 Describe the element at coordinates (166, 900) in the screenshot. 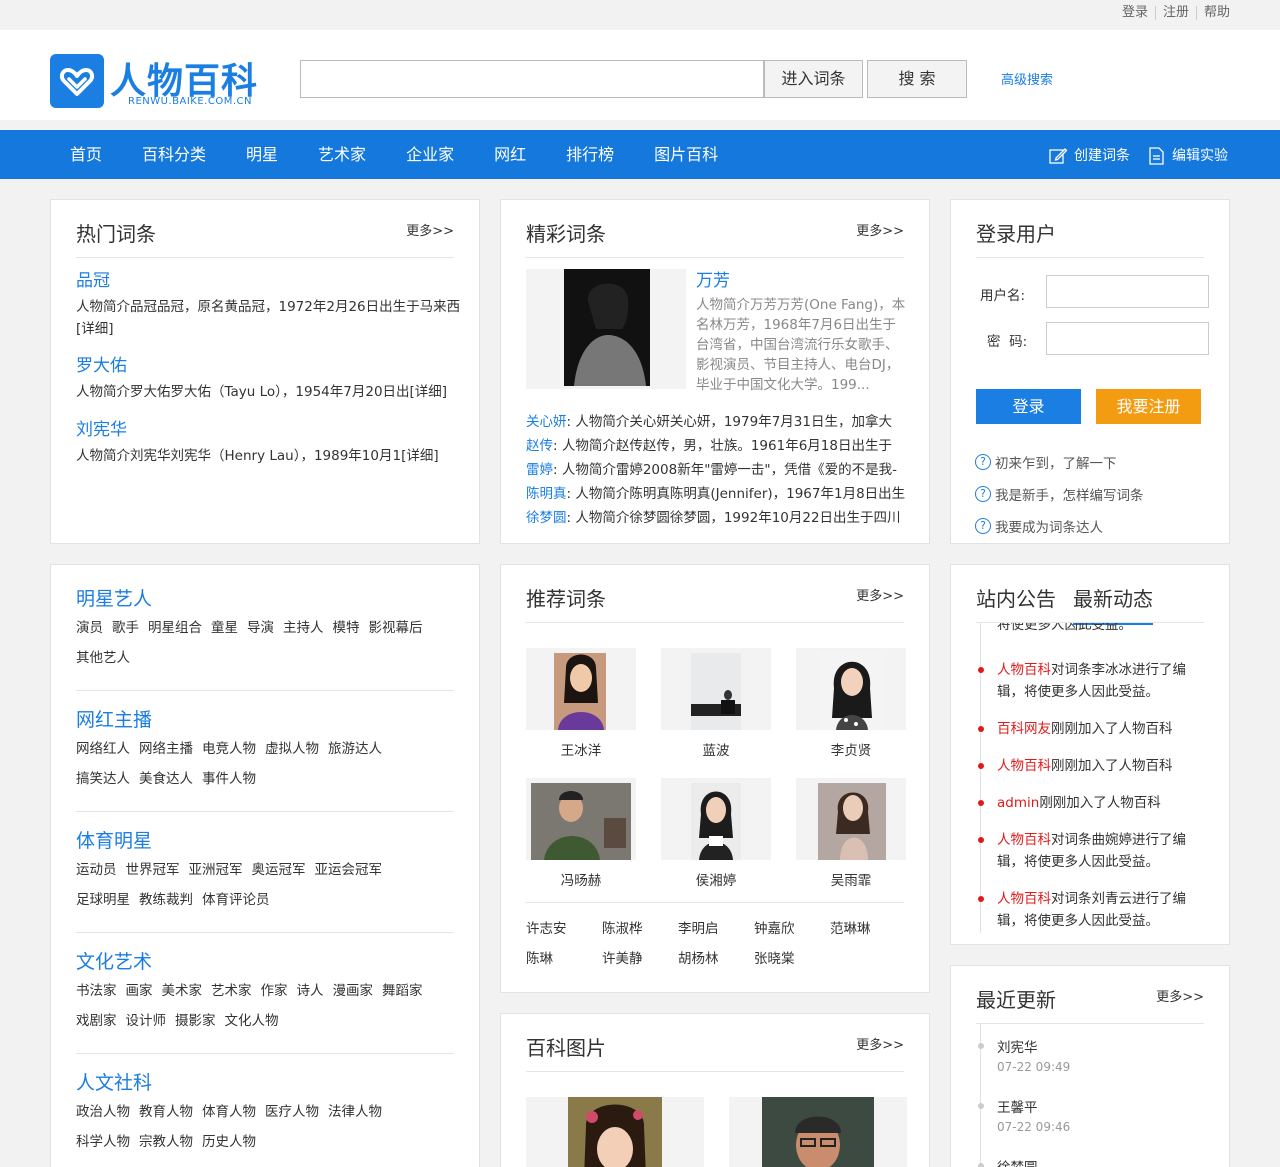

I see `category-tag: 教练裁判` at that location.